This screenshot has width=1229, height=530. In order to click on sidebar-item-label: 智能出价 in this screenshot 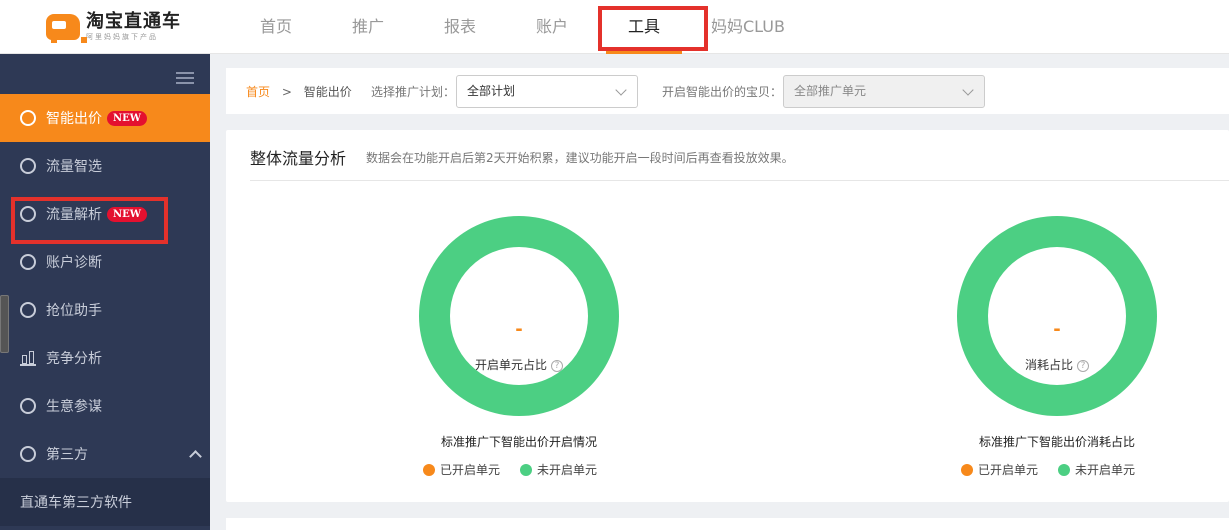, I will do `click(74, 119)`.